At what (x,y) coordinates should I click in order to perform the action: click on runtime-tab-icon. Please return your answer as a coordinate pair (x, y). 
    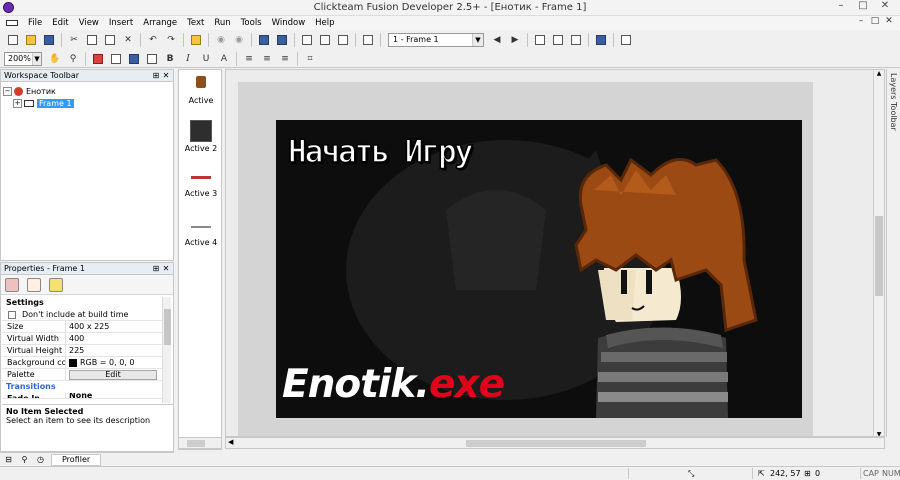
    Looking at the image, I should click on (34, 284).